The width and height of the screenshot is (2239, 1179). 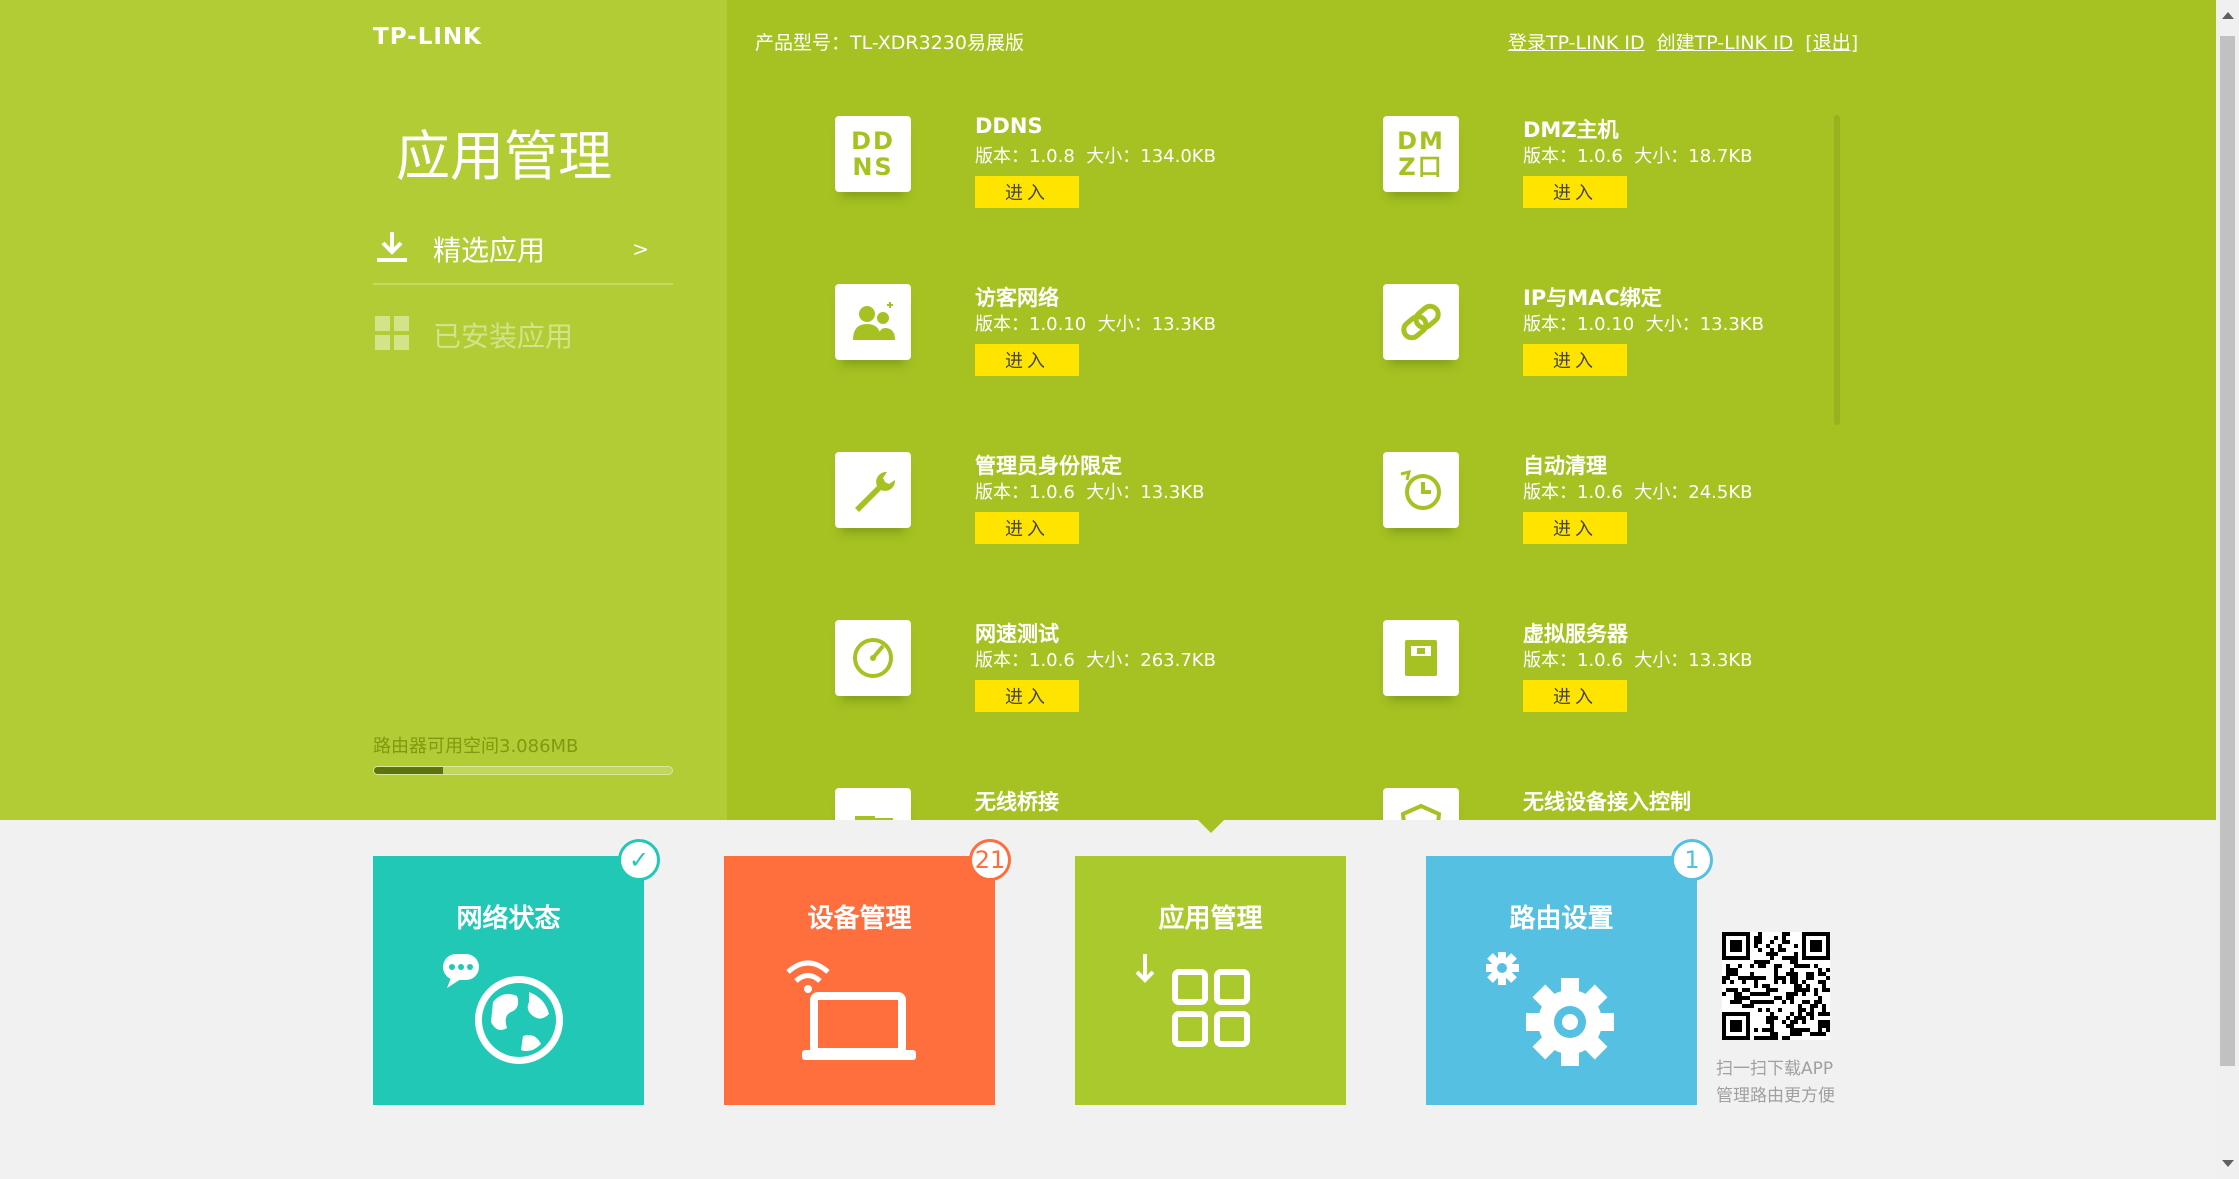 I want to click on logout-link: [退出], so click(x=1831, y=43).